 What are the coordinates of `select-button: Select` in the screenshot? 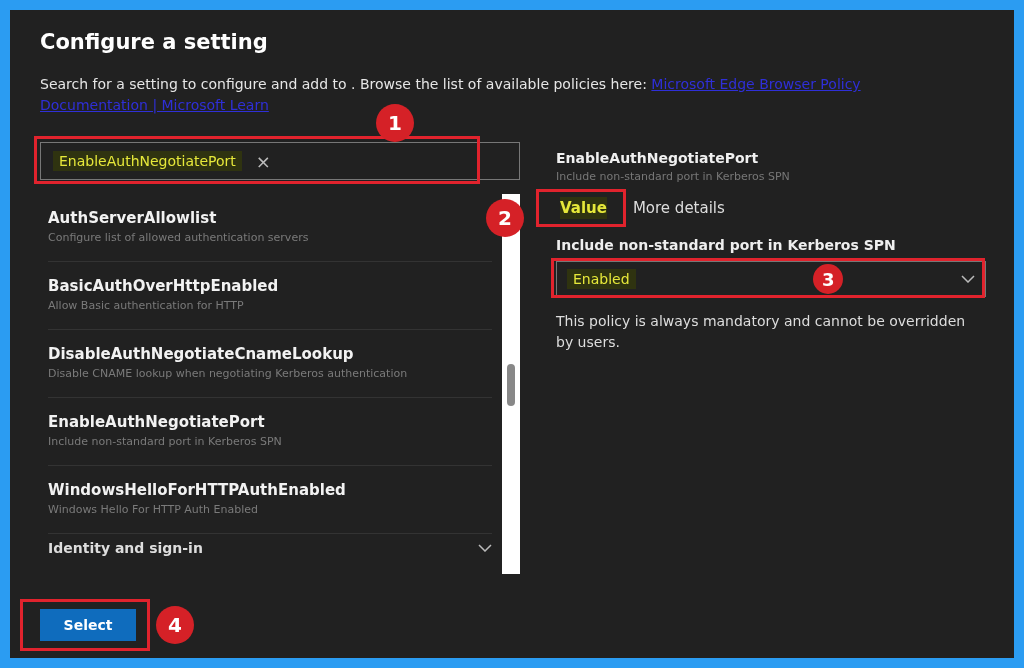 It's located at (88, 625).